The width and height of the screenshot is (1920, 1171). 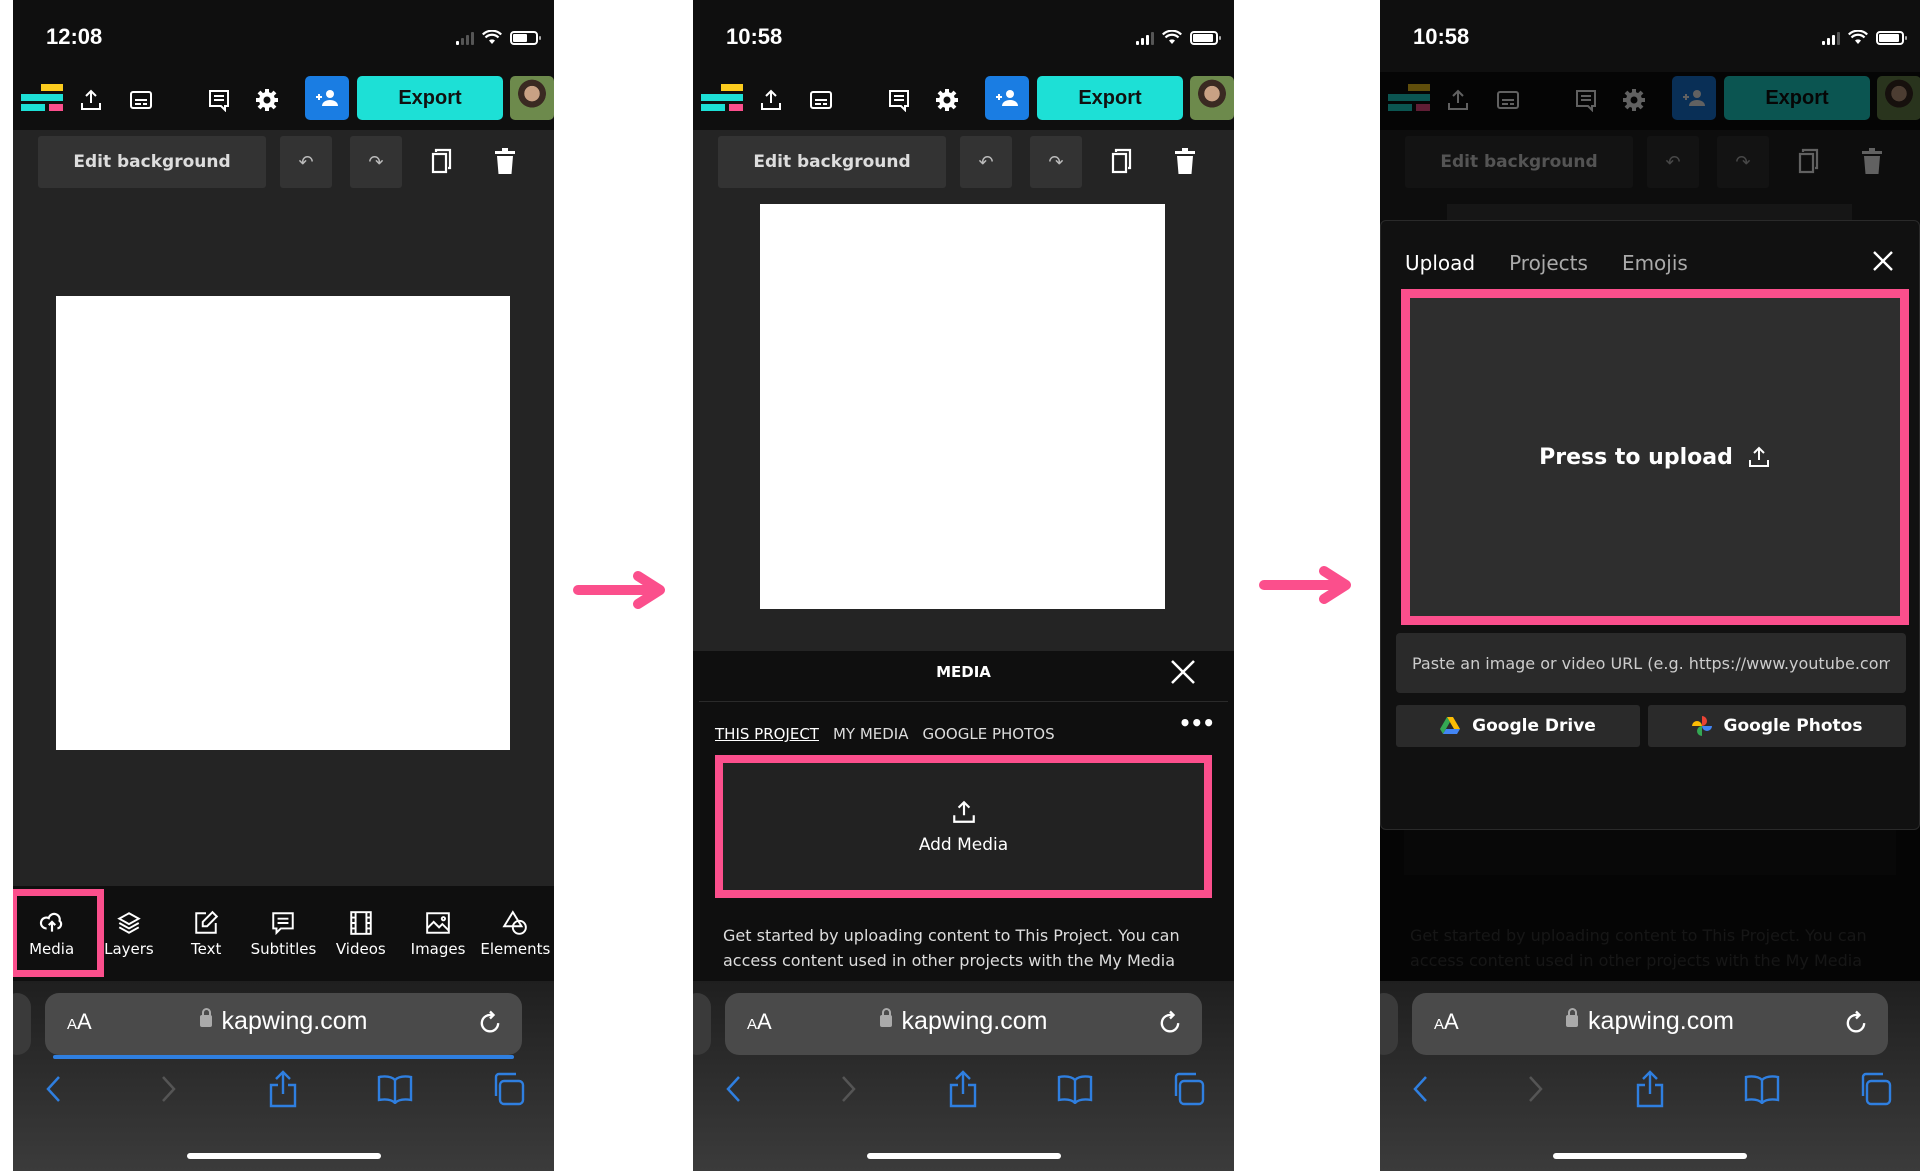 What do you see at coordinates (1518, 726) in the screenshot?
I see `google-drive-button: Google Drive` at bounding box center [1518, 726].